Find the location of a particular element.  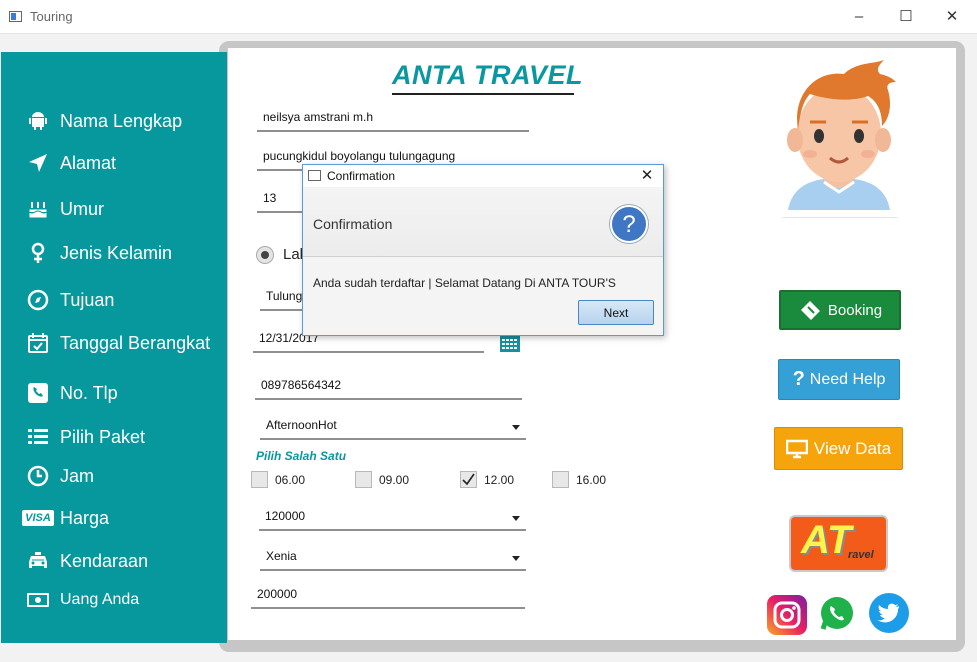

twitter-icon is located at coordinates (889, 613).